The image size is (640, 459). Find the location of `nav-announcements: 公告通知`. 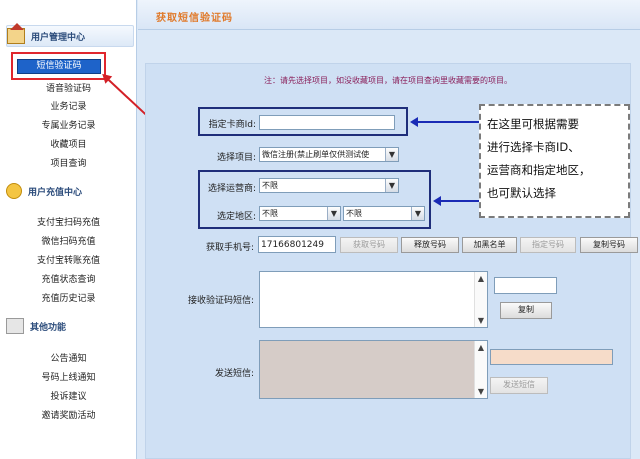

nav-announcements: 公告通知 is located at coordinates (68, 359).